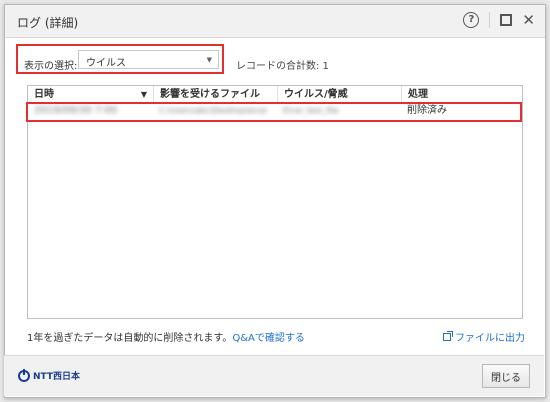 This screenshot has width=550, height=402. What do you see at coordinates (274, 375) in the screenshot?
I see `footer-bar: NTT西日本 閉じる` at bounding box center [274, 375].